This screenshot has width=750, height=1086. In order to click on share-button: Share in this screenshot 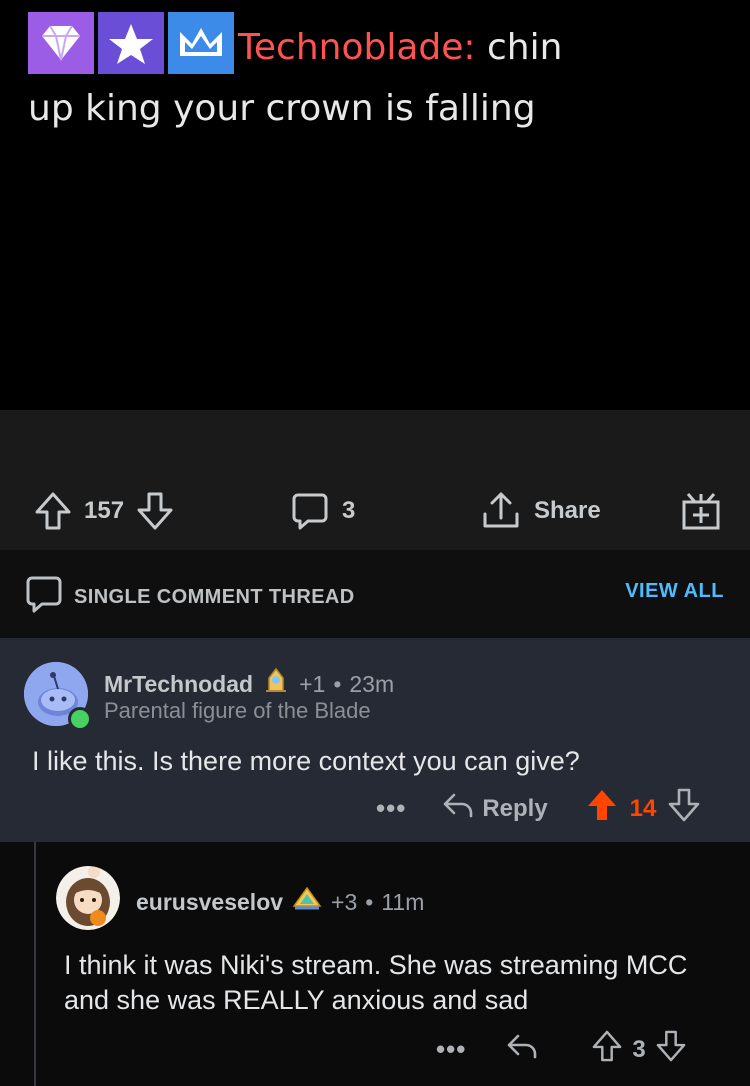, I will do `click(540, 511)`.